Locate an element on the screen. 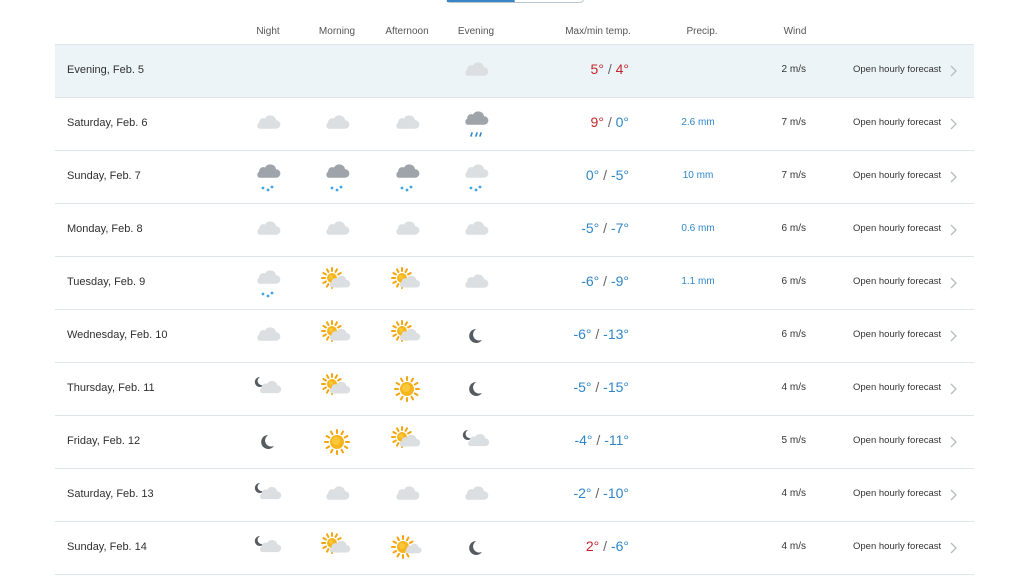 The height and width of the screenshot is (580, 1024). max-temp: 0° is located at coordinates (592, 175).